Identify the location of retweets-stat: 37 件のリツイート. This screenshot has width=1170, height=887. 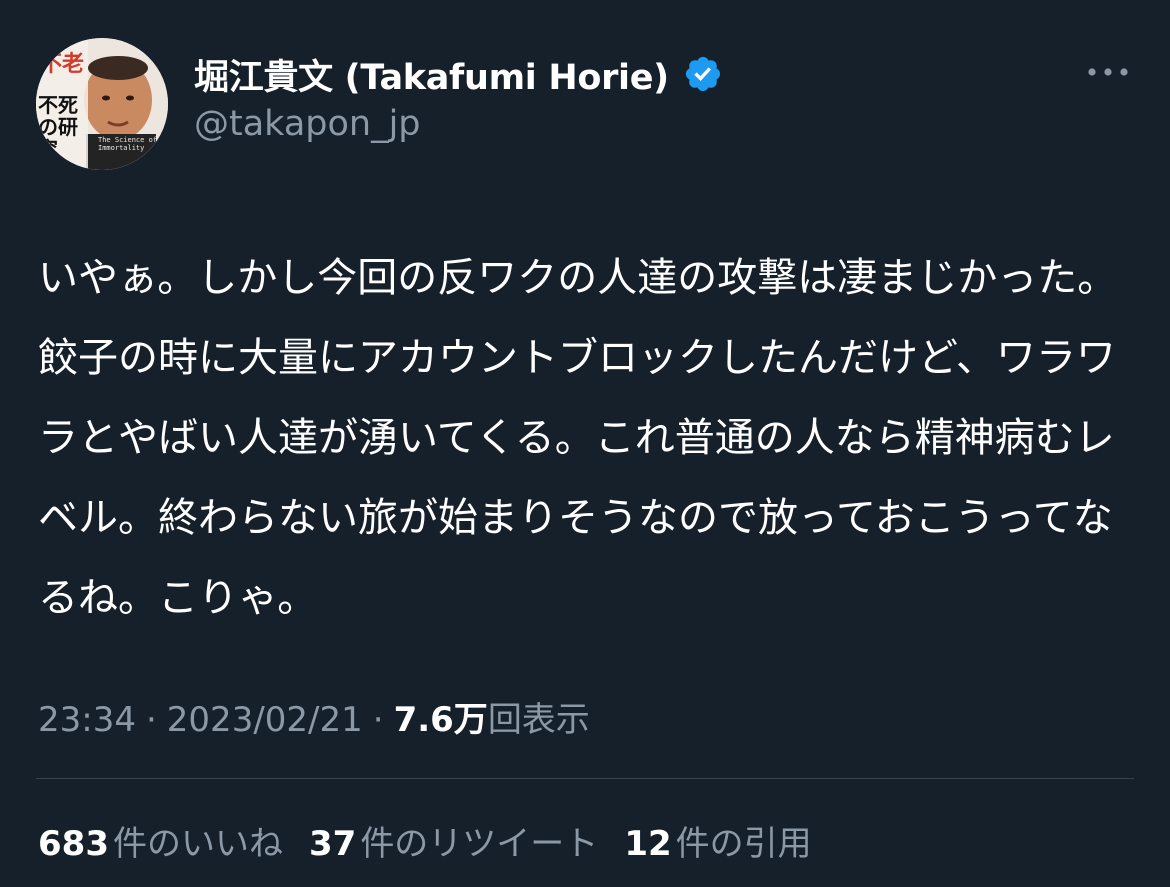
(453, 840).